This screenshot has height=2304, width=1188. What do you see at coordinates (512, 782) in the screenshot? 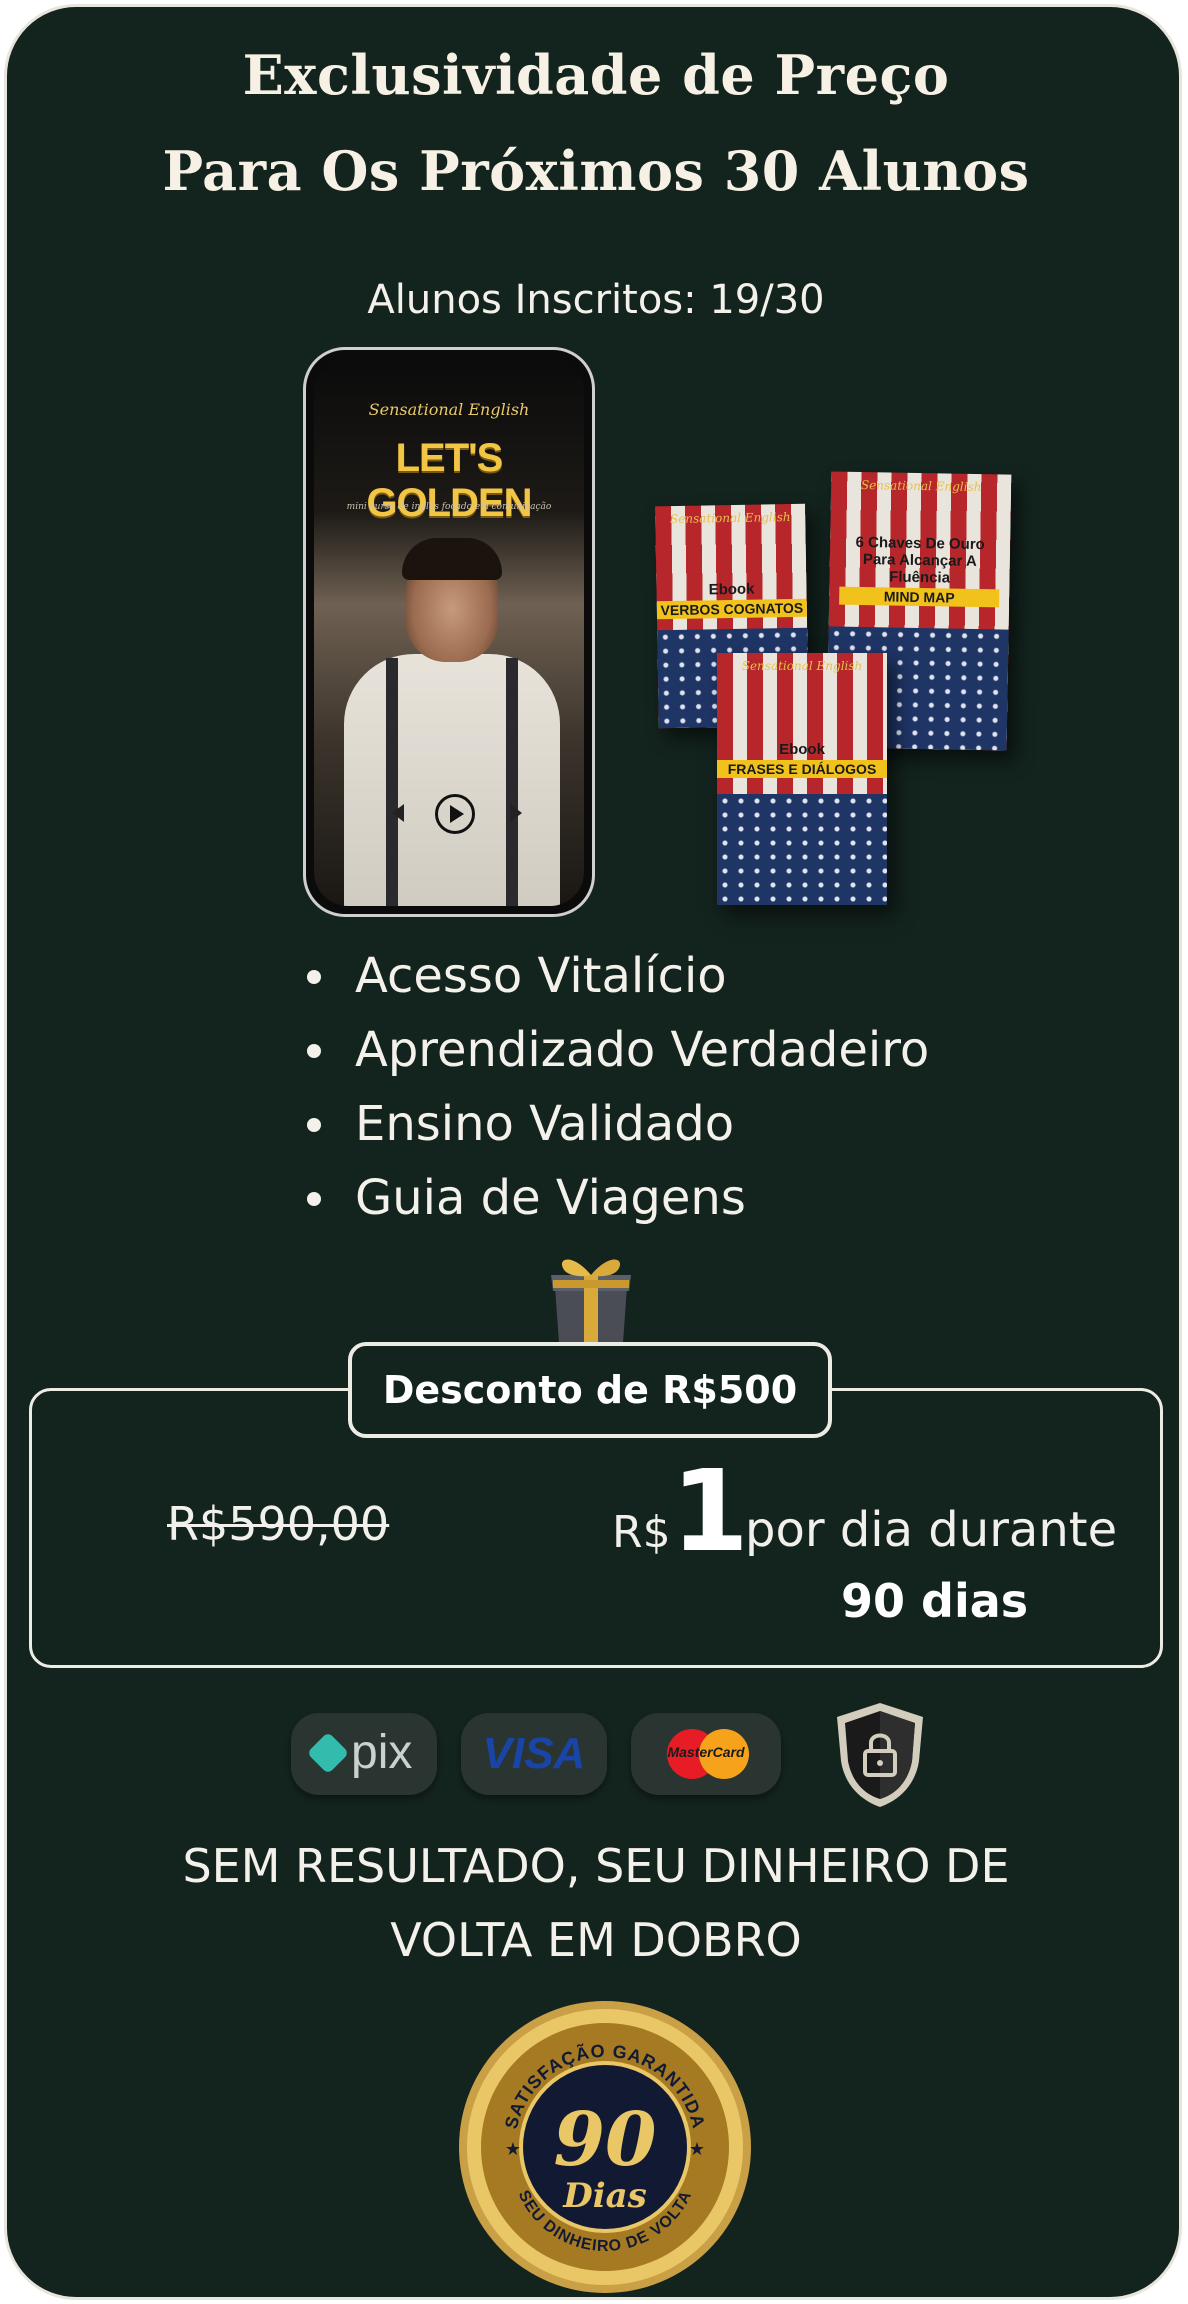
I see `suspender-right` at bounding box center [512, 782].